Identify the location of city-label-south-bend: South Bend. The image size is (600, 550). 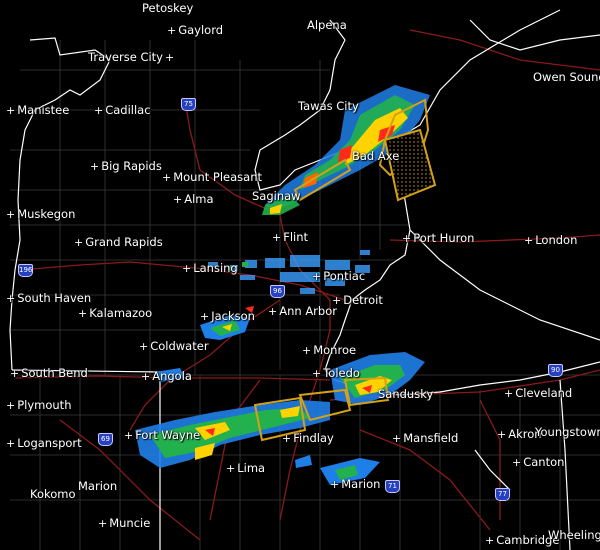
(48, 373).